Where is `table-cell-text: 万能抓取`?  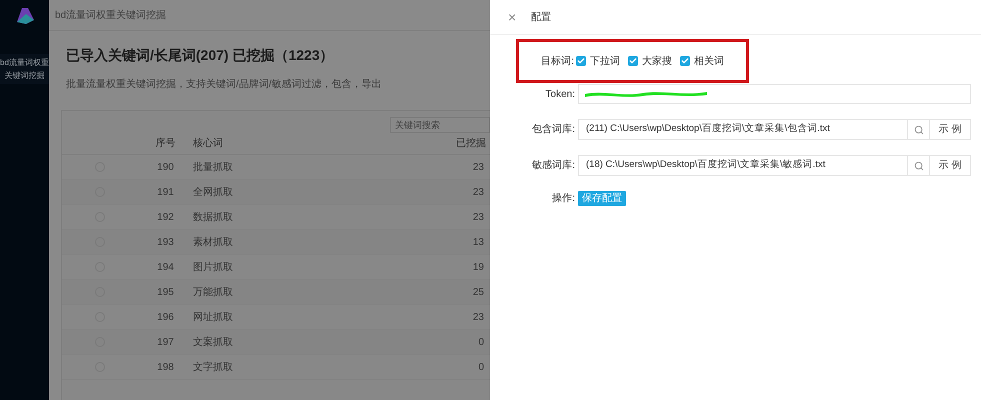
table-cell-text: 万能抓取 is located at coordinates (213, 293).